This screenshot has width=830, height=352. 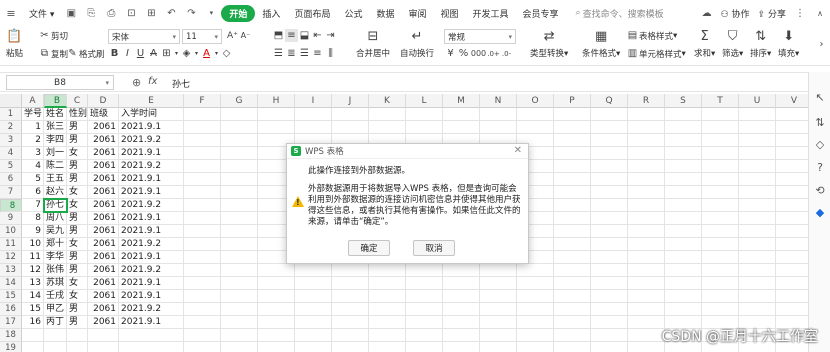 What do you see at coordinates (103, 179) in the screenshot?
I see `cell-D6: 2061` at bounding box center [103, 179].